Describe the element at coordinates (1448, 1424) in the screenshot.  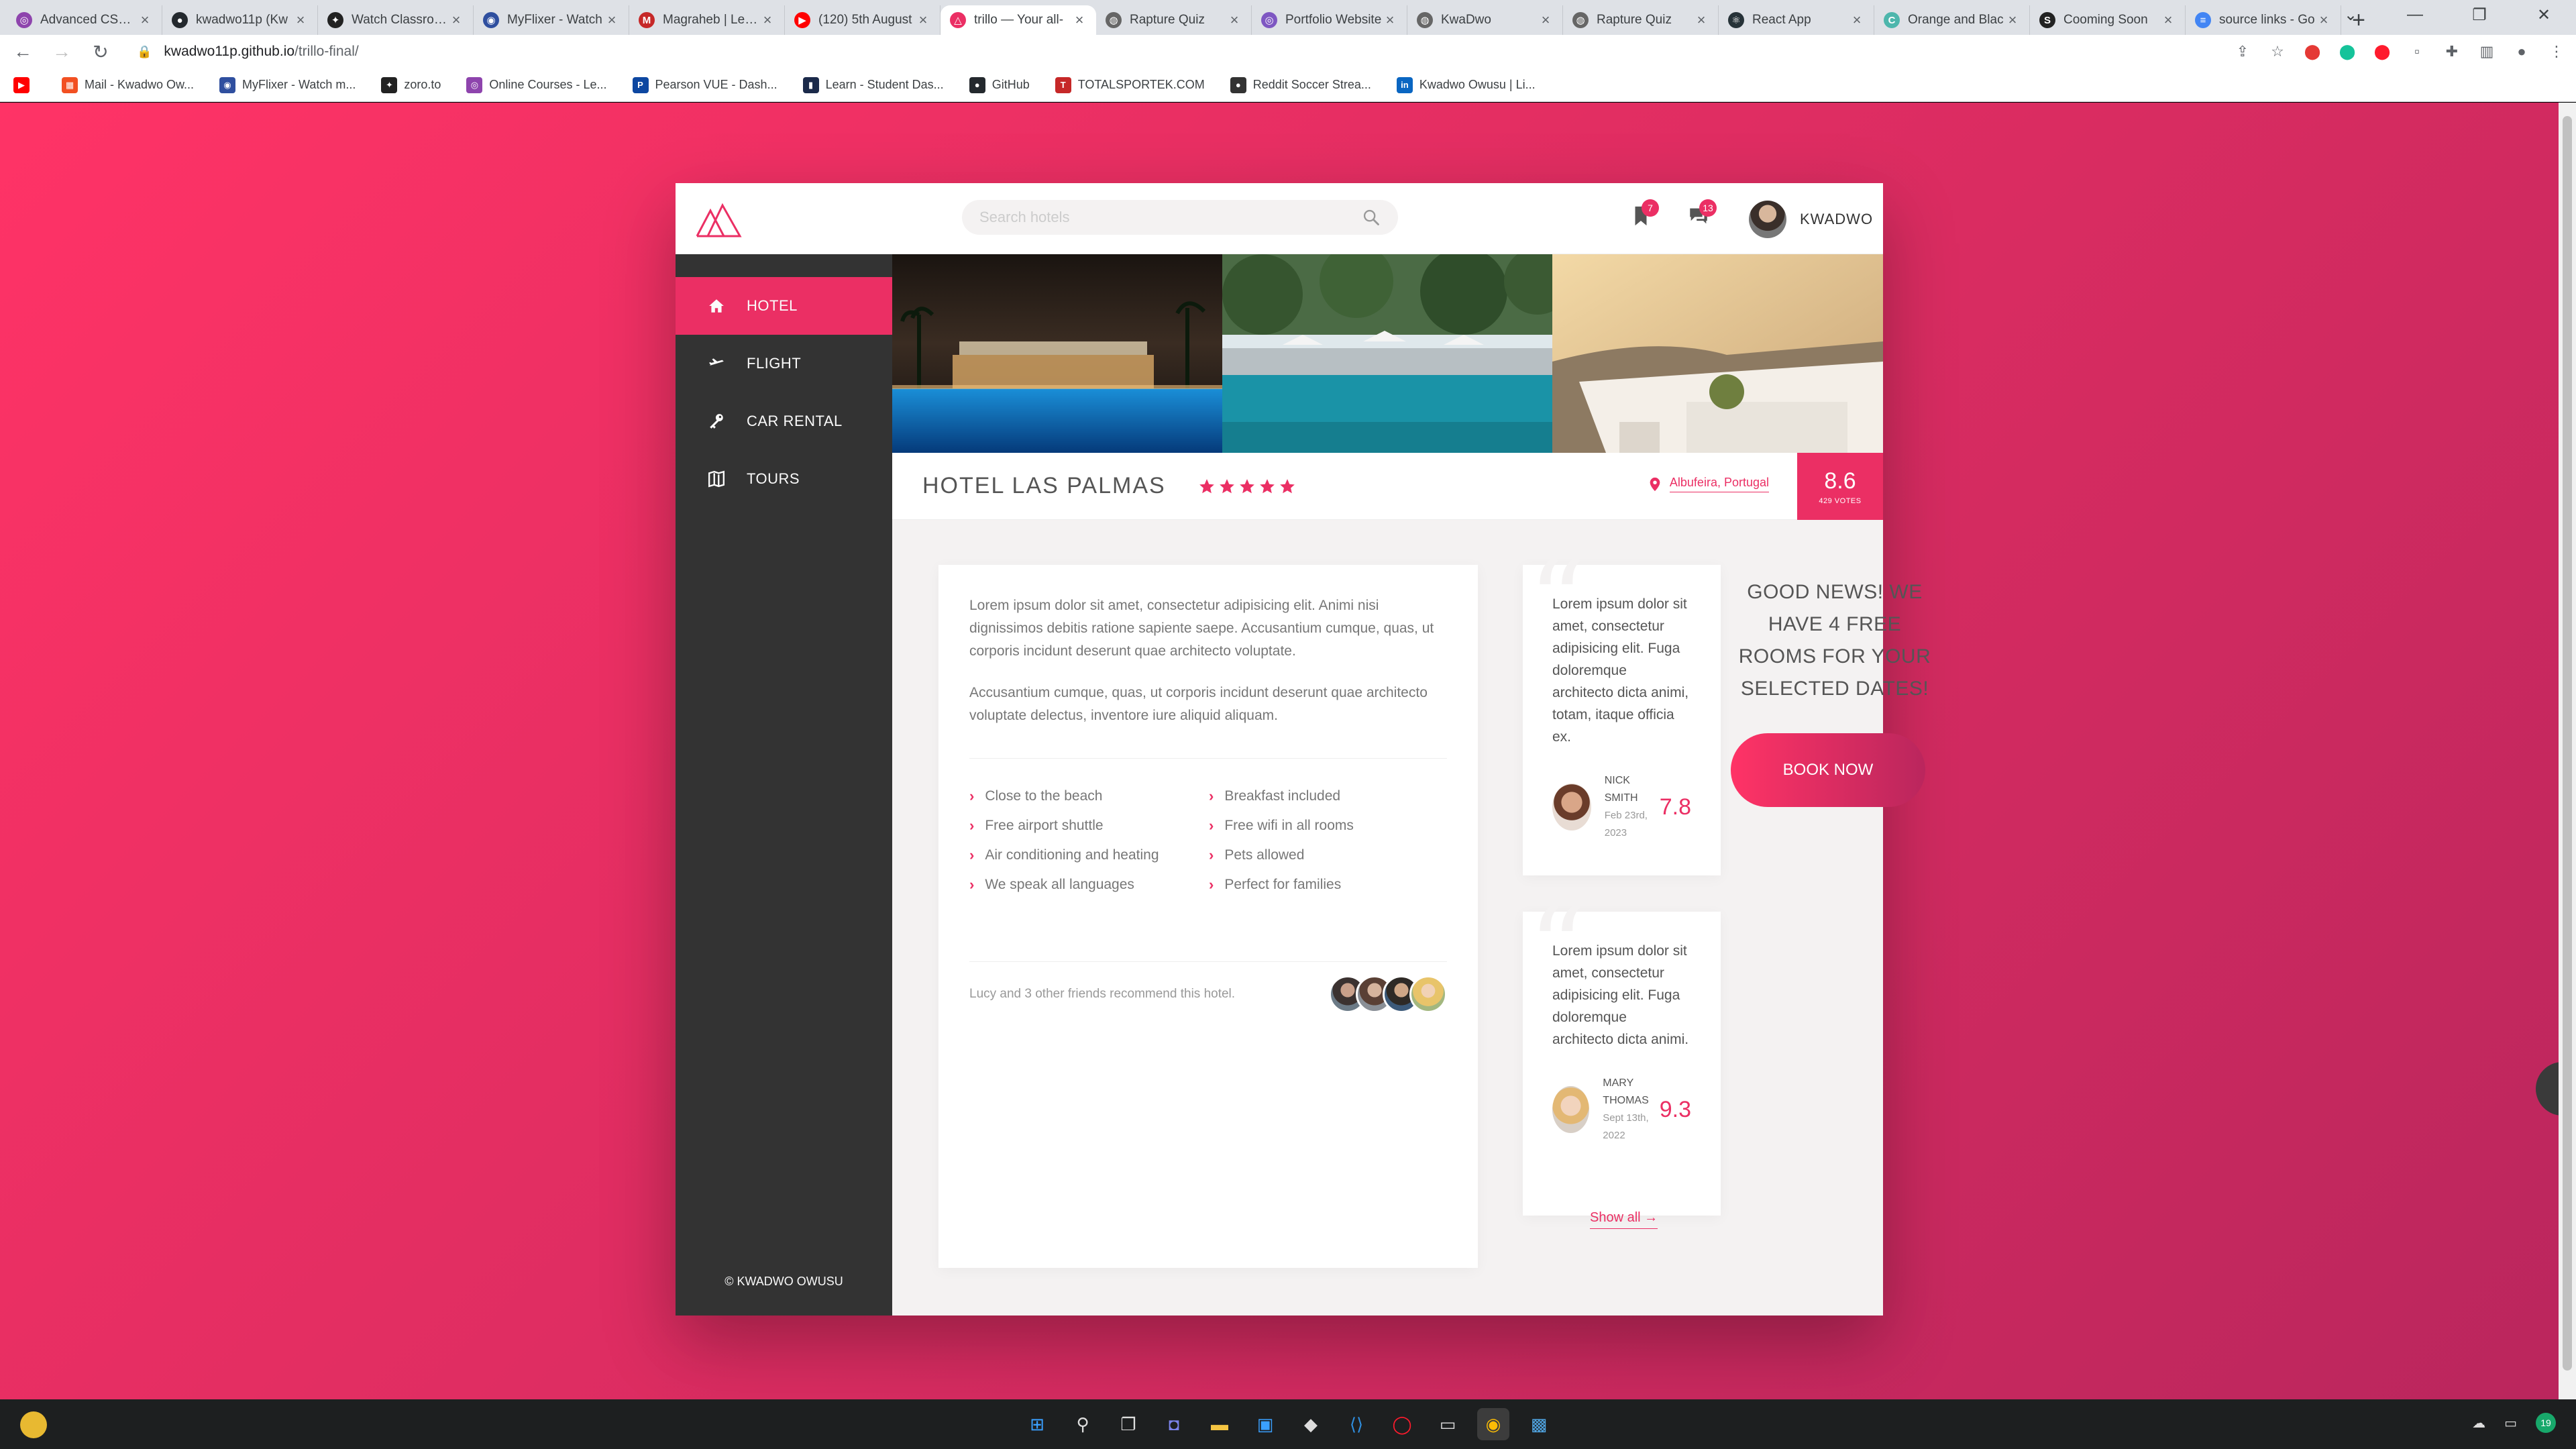
I see `terminal-icon: ▭` at that location.